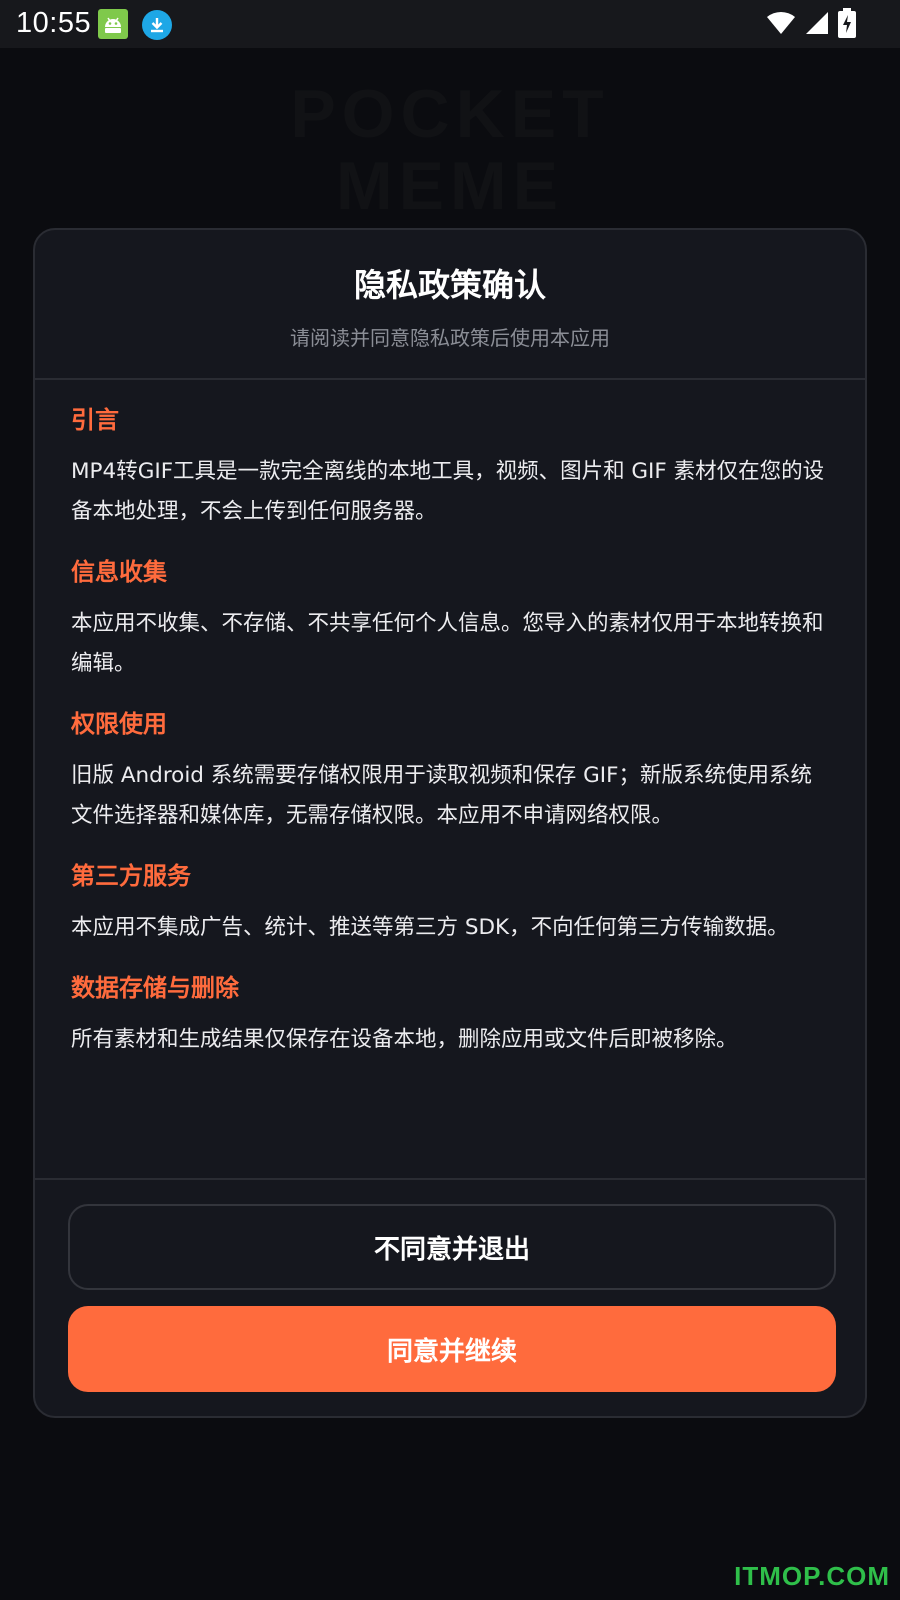 The height and width of the screenshot is (1600, 900). What do you see at coordinates (450, 114) in the screenshot?
I see `brand-line-1: POCKET` at bounding box center [450, 114].